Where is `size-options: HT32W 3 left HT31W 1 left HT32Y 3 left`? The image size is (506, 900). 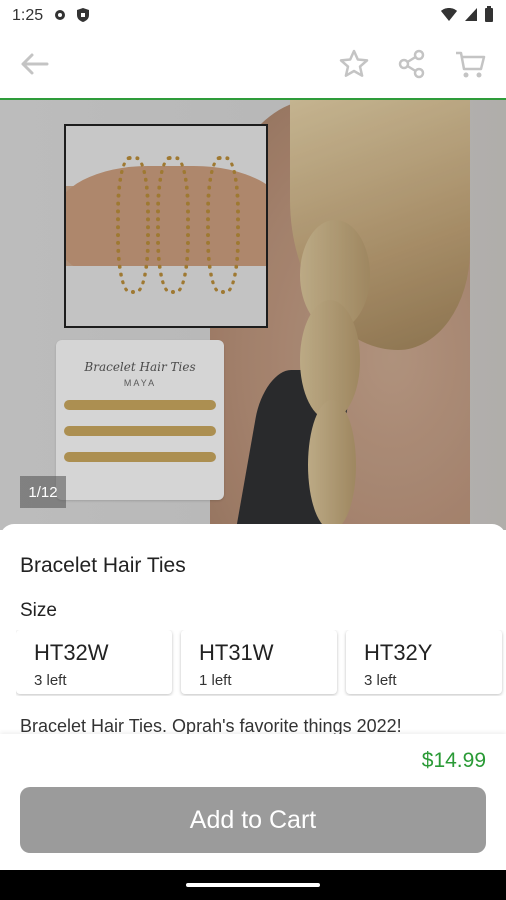 size-options: HT32W 3 left HT31W 1 left HT32Y 3 left is located at coordinates (261, 663).